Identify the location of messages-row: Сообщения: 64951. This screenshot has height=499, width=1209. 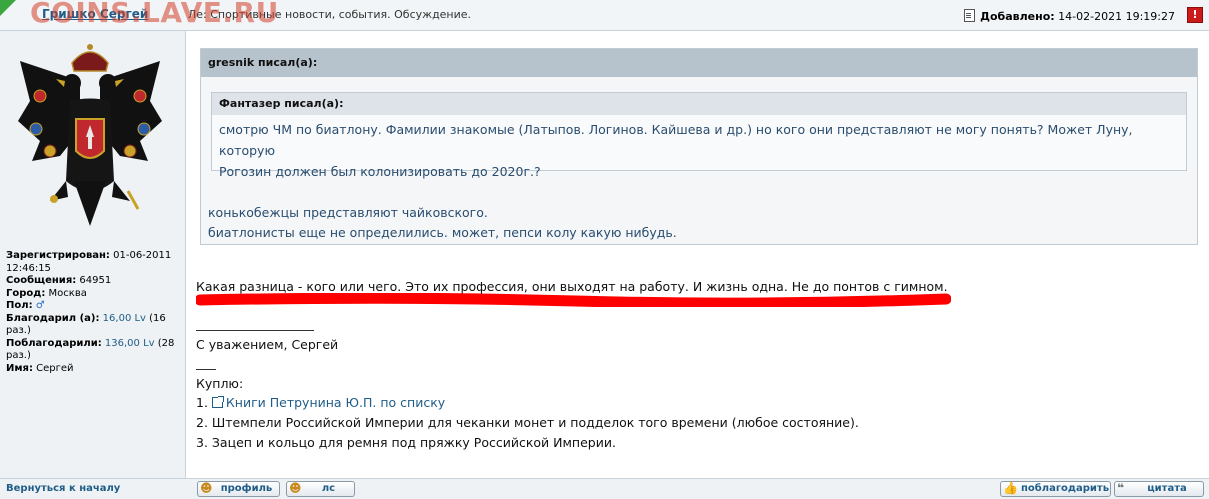
(94, 281).